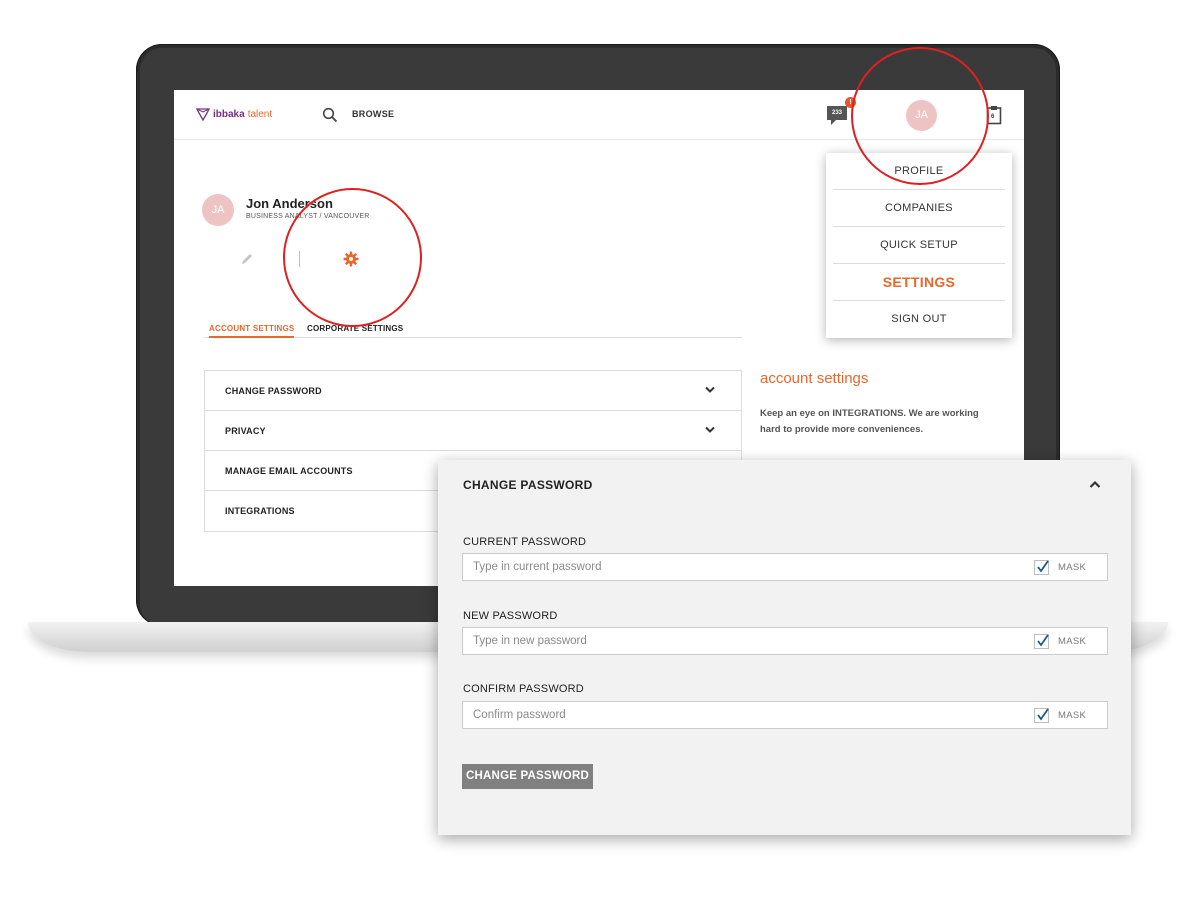 The height and width of the screenshot is (900, 1200). Describe the element at coordinates (273, 391) in the screenshot. I see `accordion-label: CHANGE PASSWORD` at that location.